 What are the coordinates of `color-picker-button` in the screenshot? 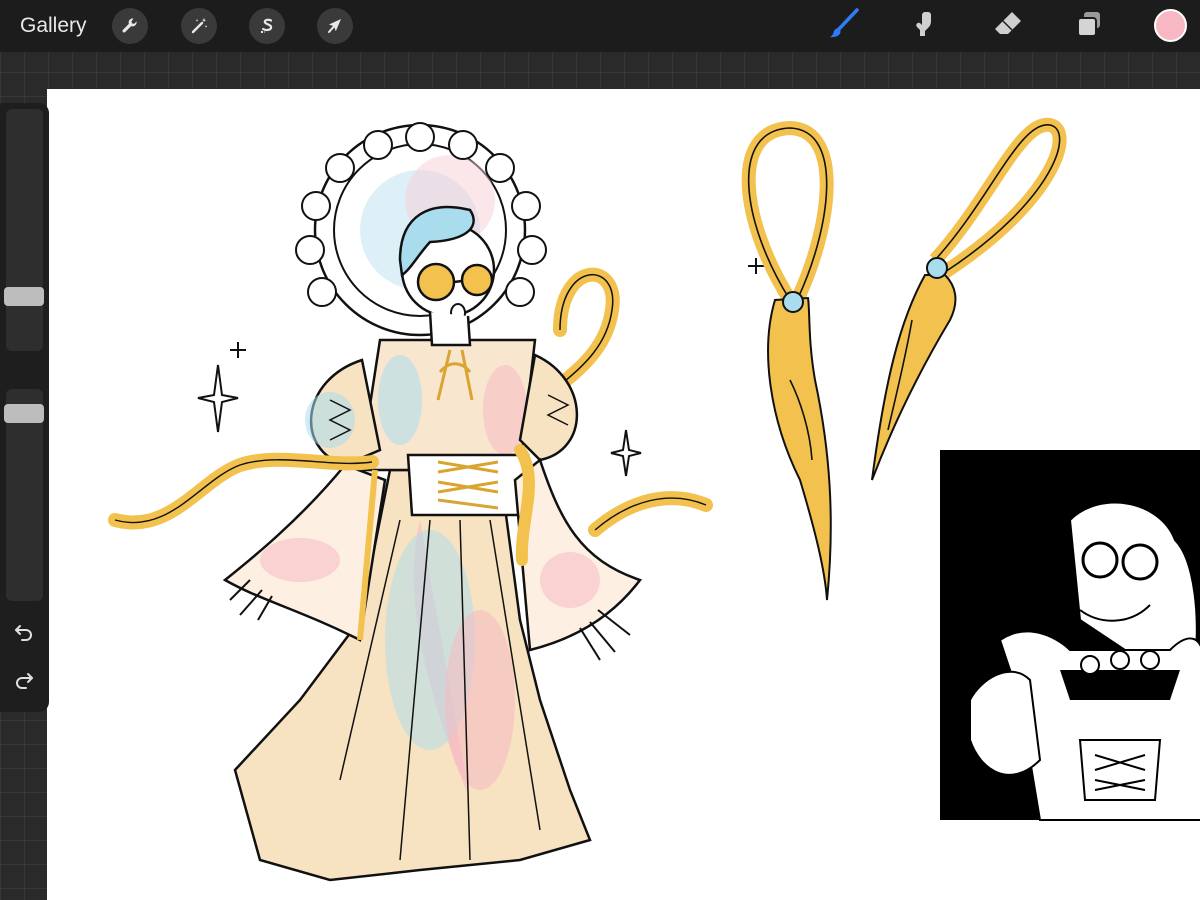 It's located at (1170, 25).